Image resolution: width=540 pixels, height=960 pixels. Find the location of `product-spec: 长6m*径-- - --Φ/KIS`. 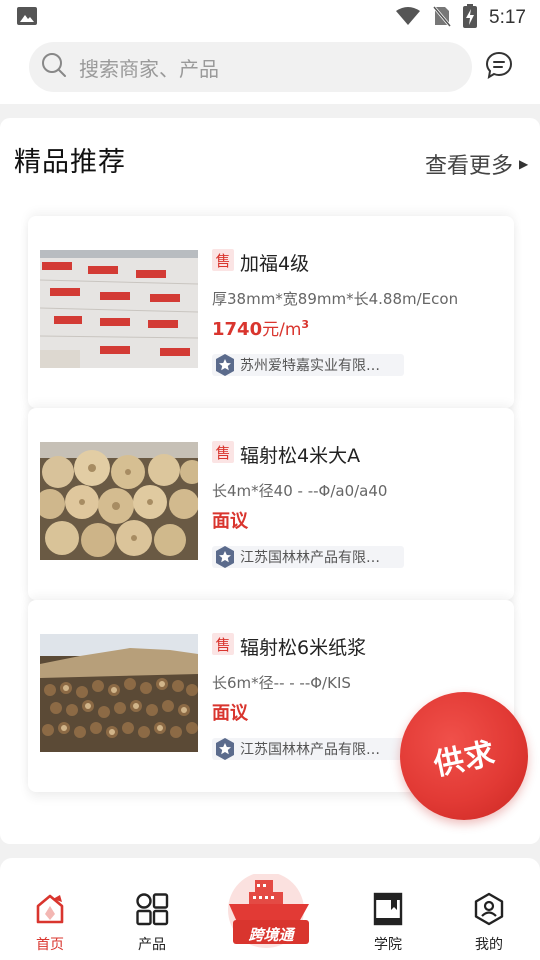

product-spec: 长6m*径-- - --Φ/KIS is located at coordinates (281, 683).